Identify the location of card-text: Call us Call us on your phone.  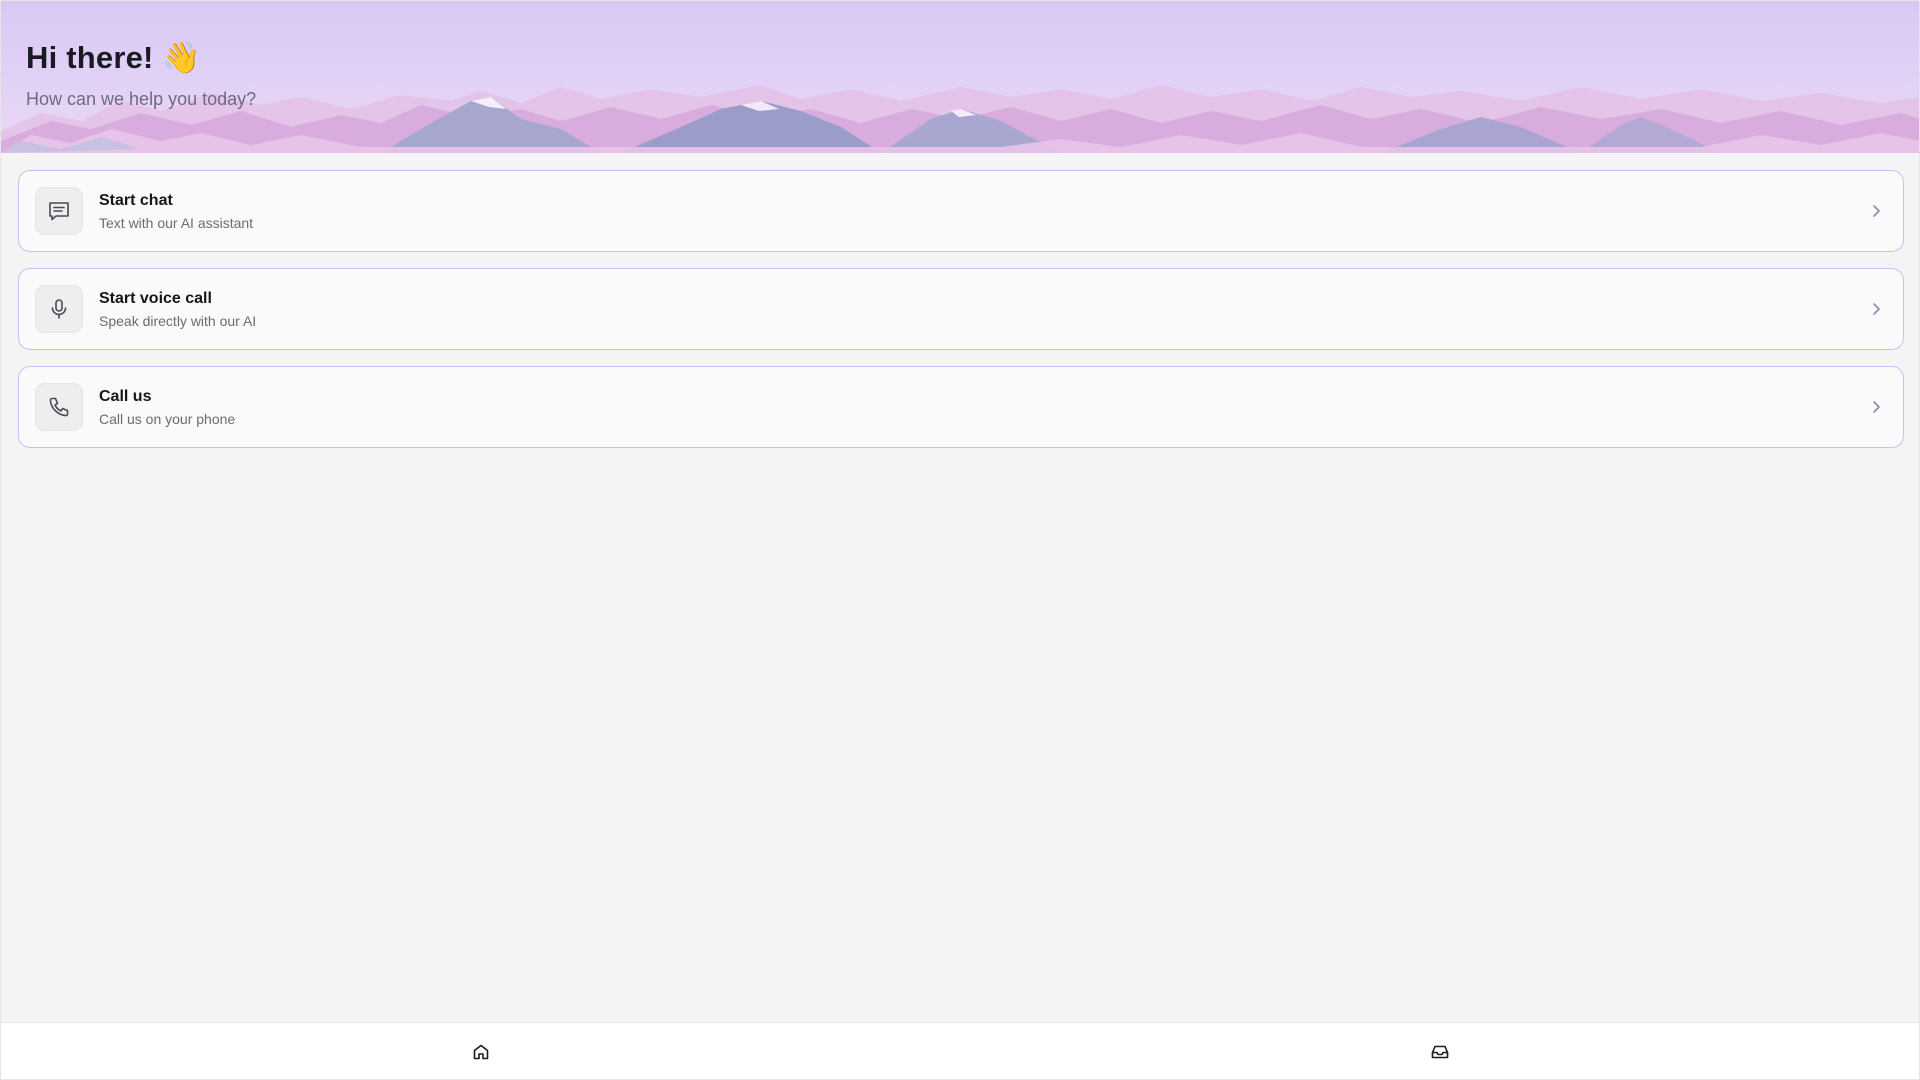
(167, 407).